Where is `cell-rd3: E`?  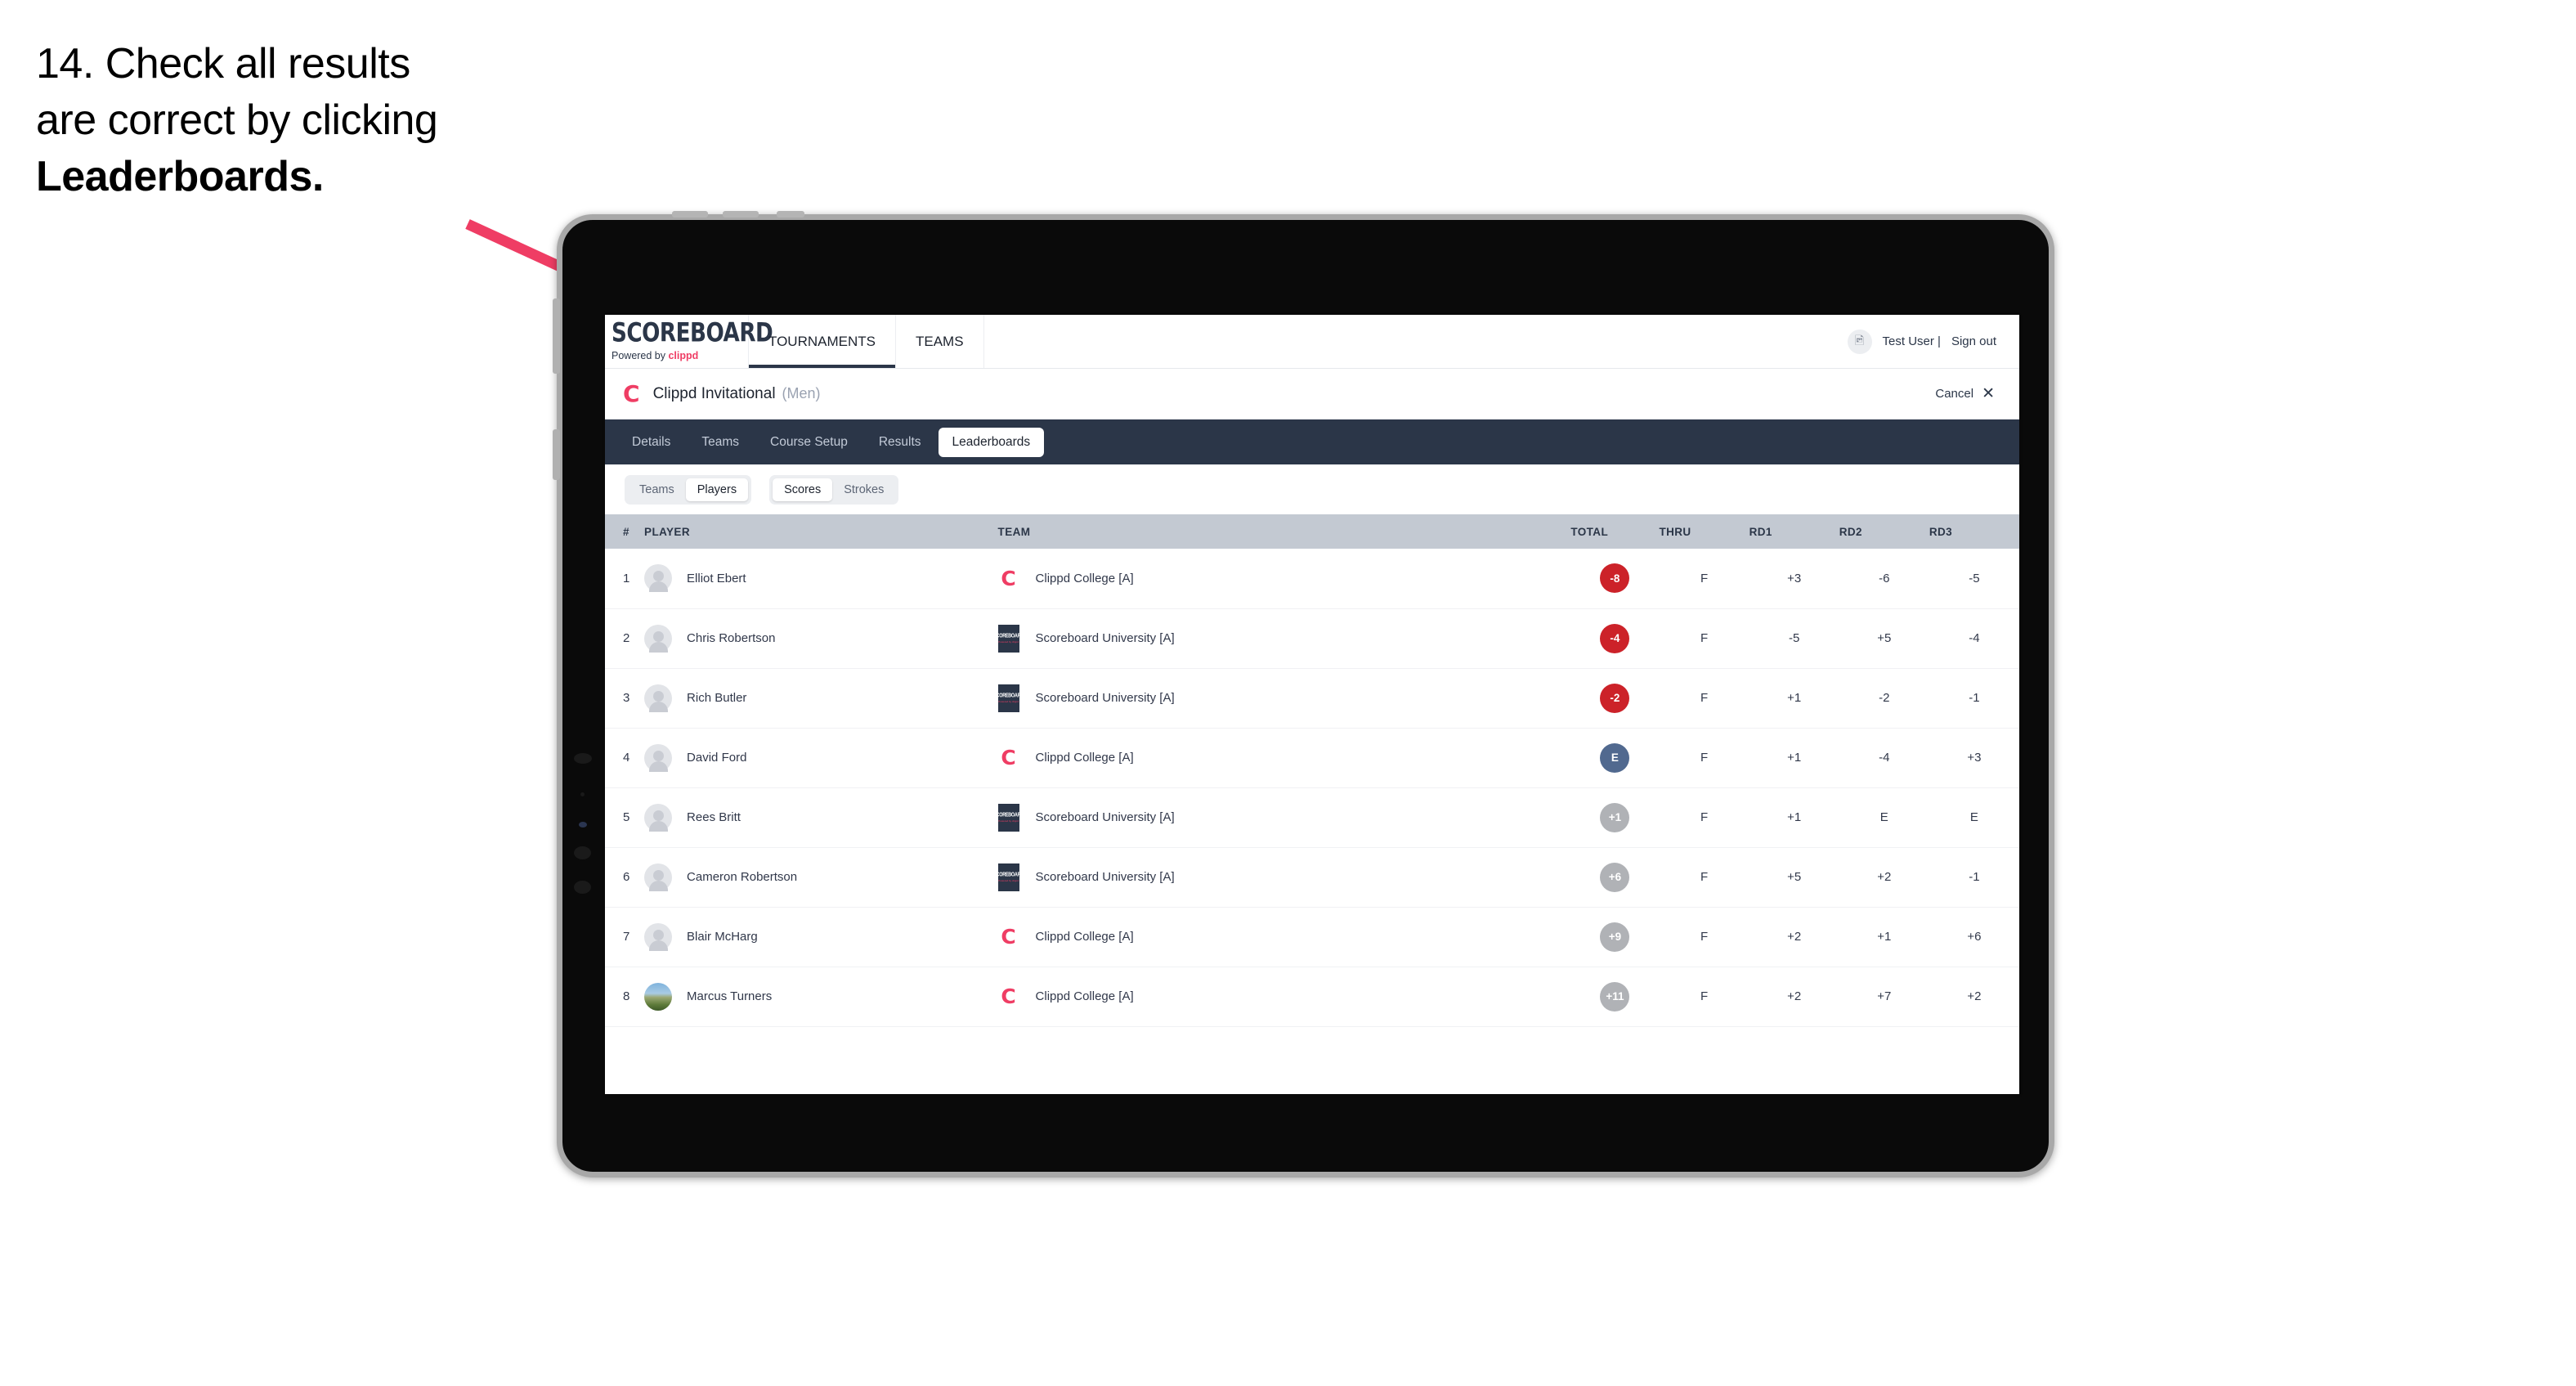 cell-rd3: E is located at coordinates (1974, 817).